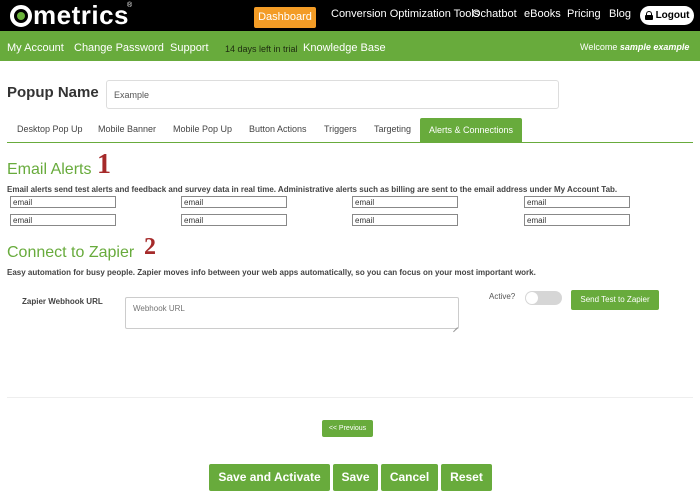 The height and width of the screenshot is (504, 700). Describe the element at coordinates (127, 129) in the screenshot. I see `tab-mobile-banner: Mobile Banner` at that location.